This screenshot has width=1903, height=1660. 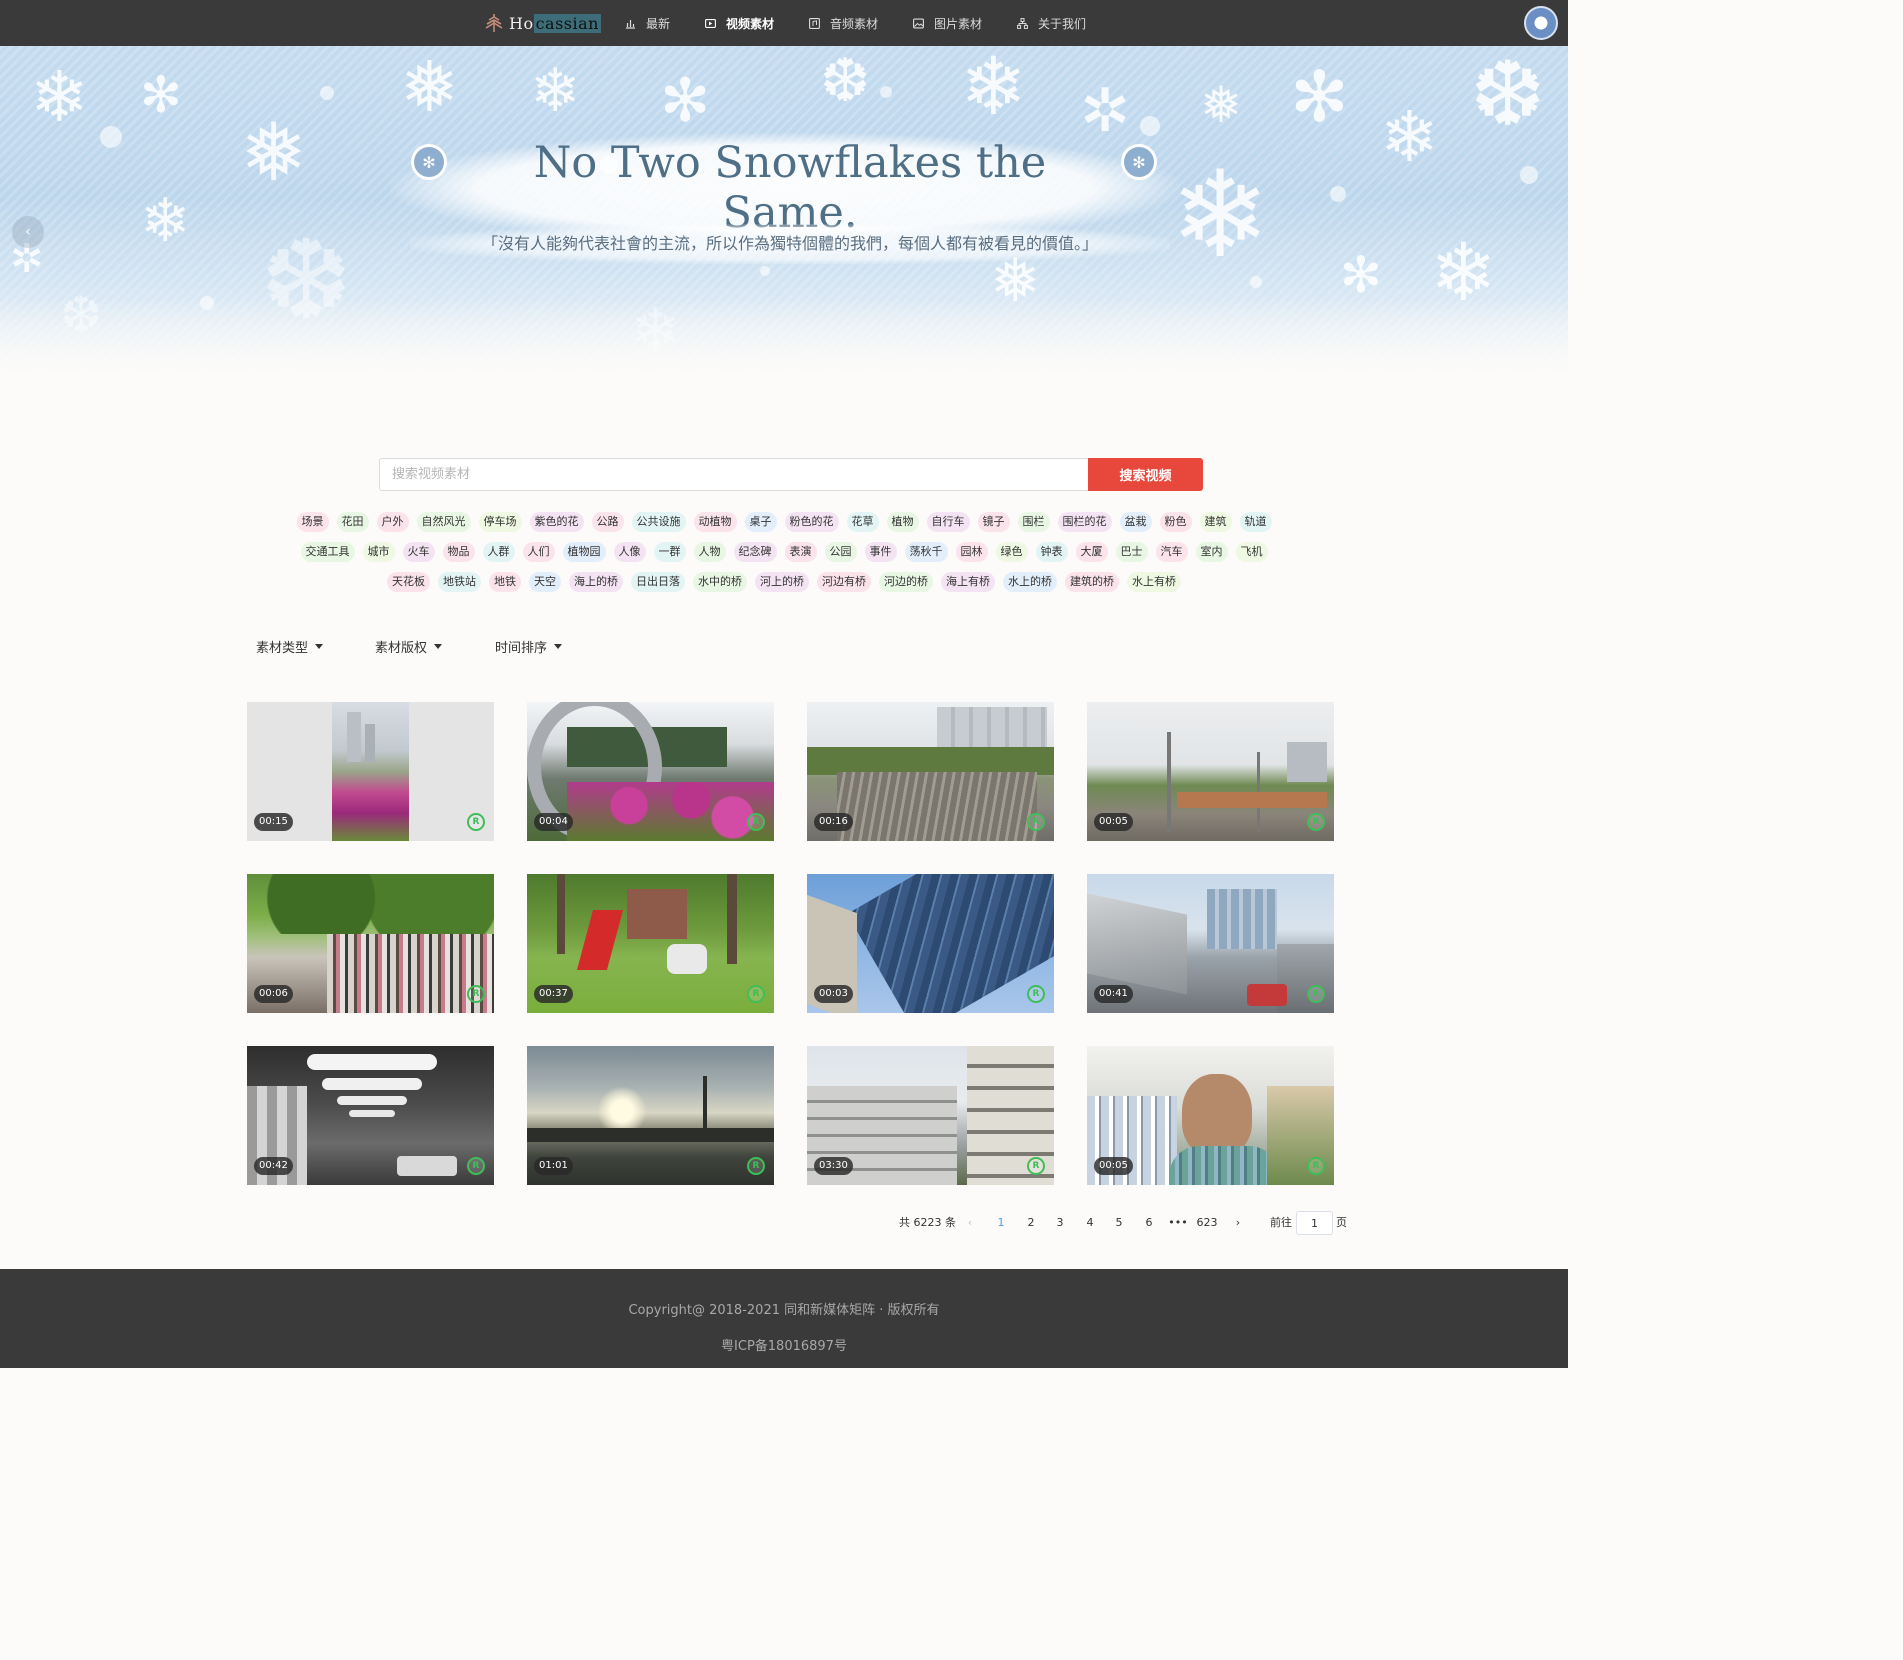 What do you see at coordinates (840, 552) in the screenshot?
I see `tag-chip: 公园` at bounding box center [840, 552].